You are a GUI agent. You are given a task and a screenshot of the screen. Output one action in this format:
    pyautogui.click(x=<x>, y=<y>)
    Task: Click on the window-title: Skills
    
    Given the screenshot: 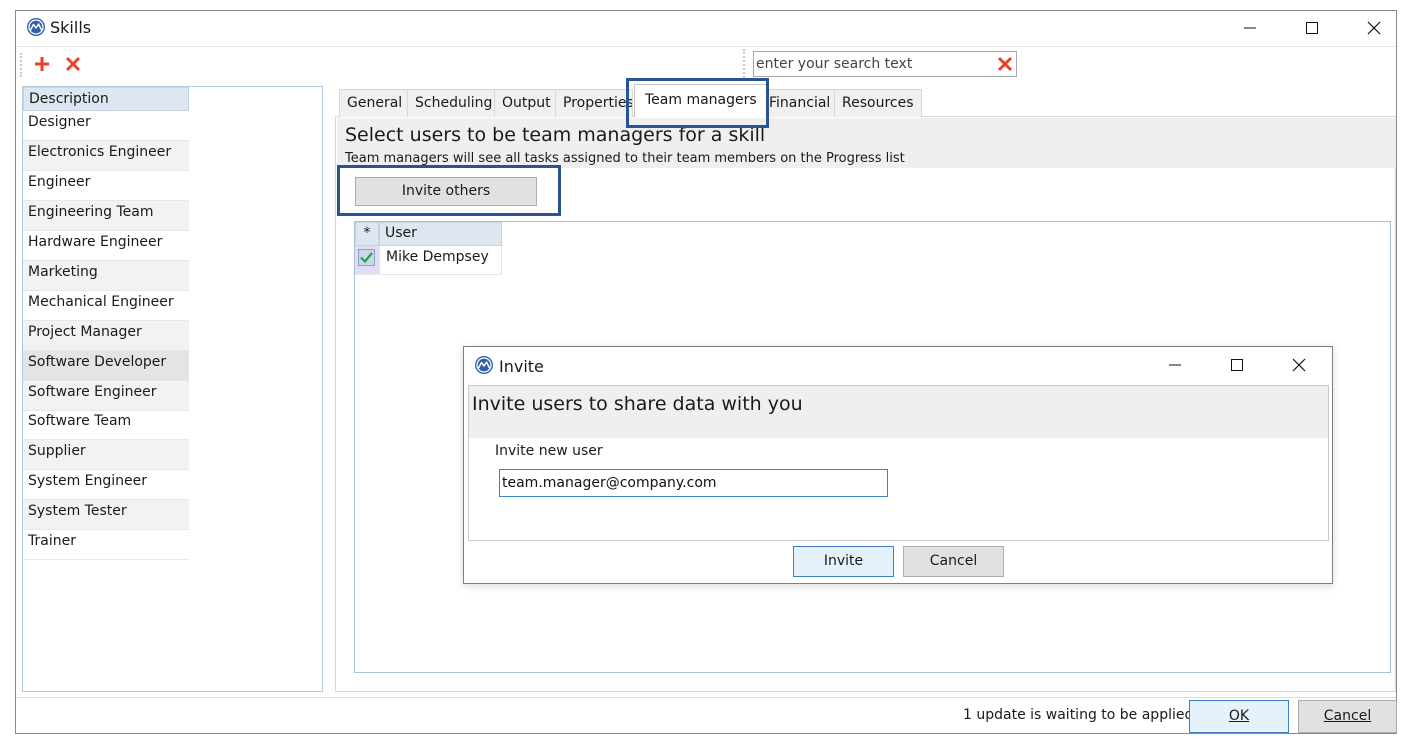 What is the action you would take?
    pyautogui.click(x=71, y=27)
    